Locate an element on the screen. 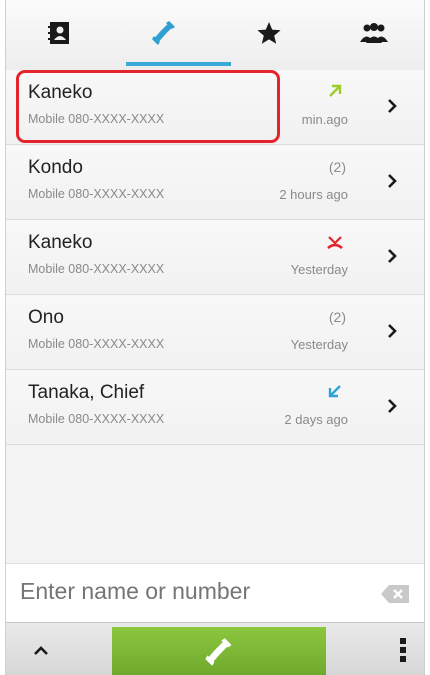 The width and height of the screenshot is (430, 675). phone-icon is located at coordinates (218, 651).